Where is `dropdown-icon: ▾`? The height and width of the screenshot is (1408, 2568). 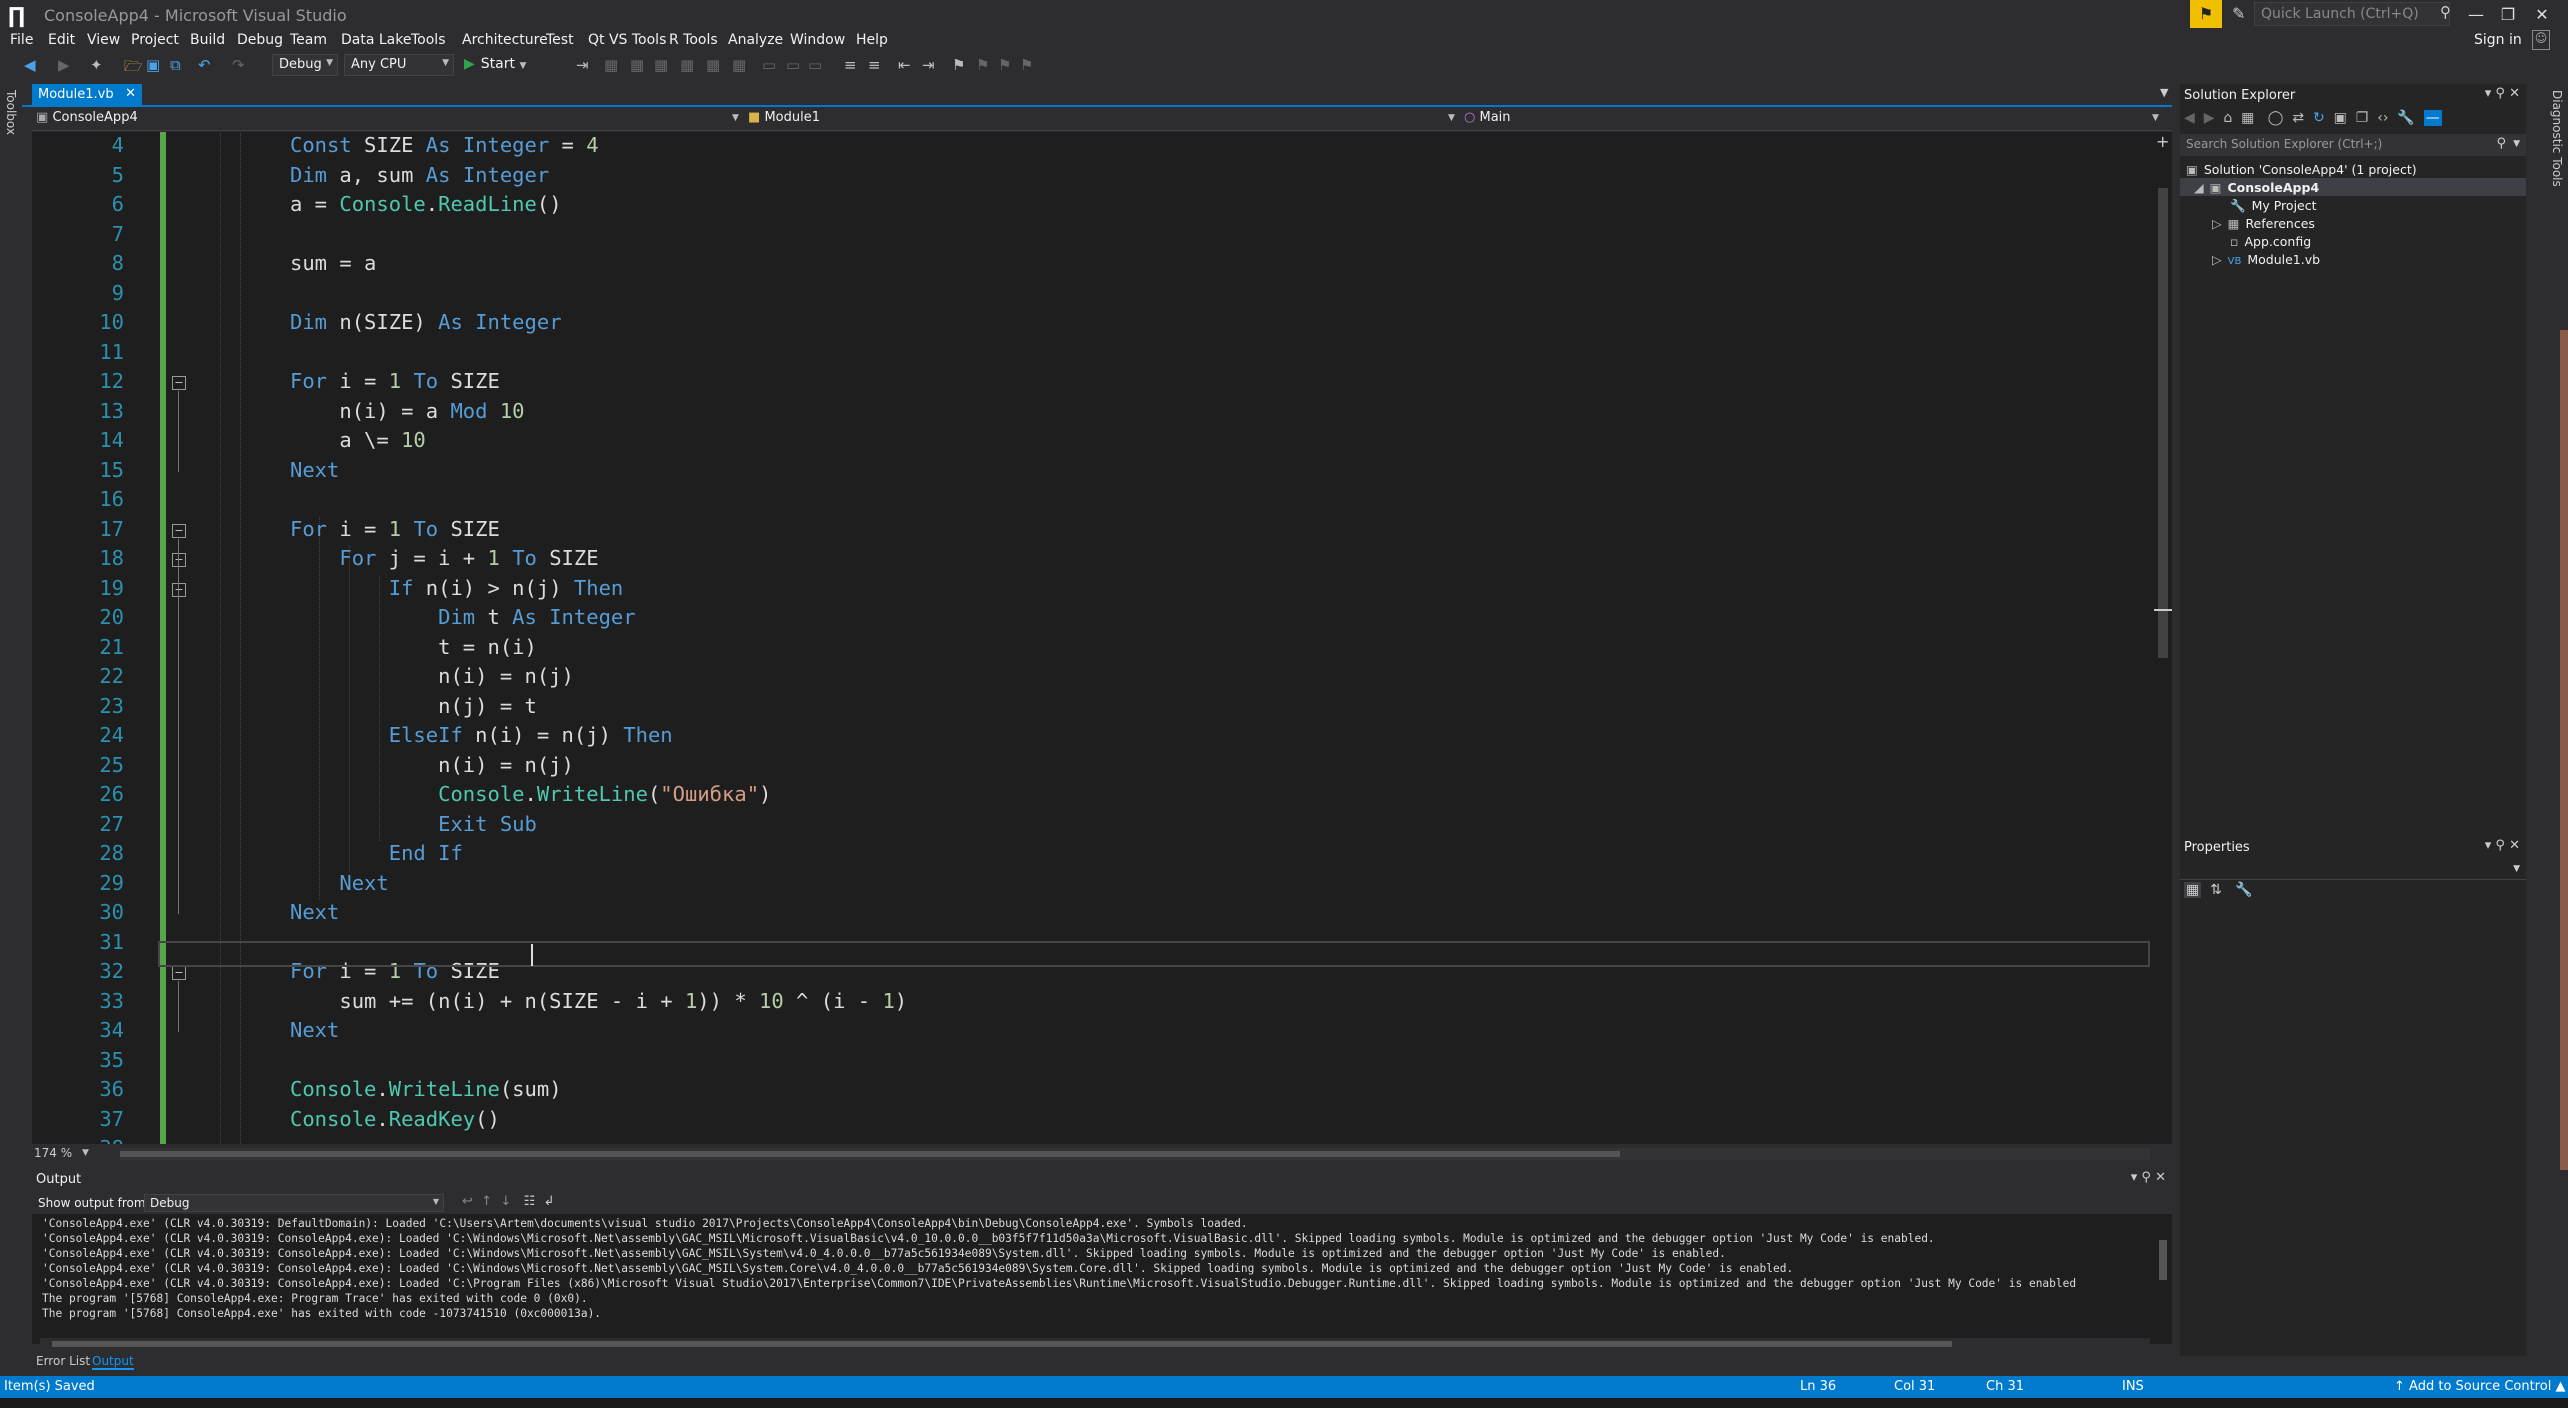
dropdown-icon: ▾ is located at coordinates (2134, 1177).